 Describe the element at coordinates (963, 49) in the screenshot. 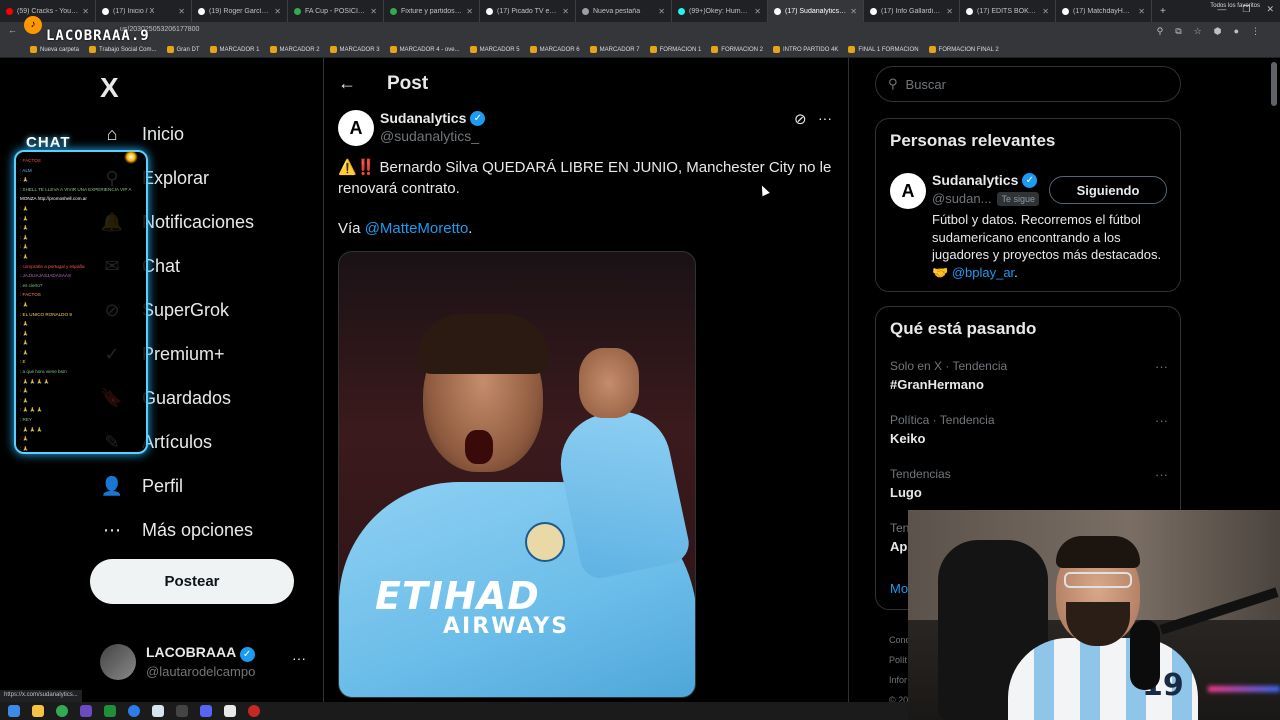

I see `bookmark-item: FORMACION FINAL 2` at that location.